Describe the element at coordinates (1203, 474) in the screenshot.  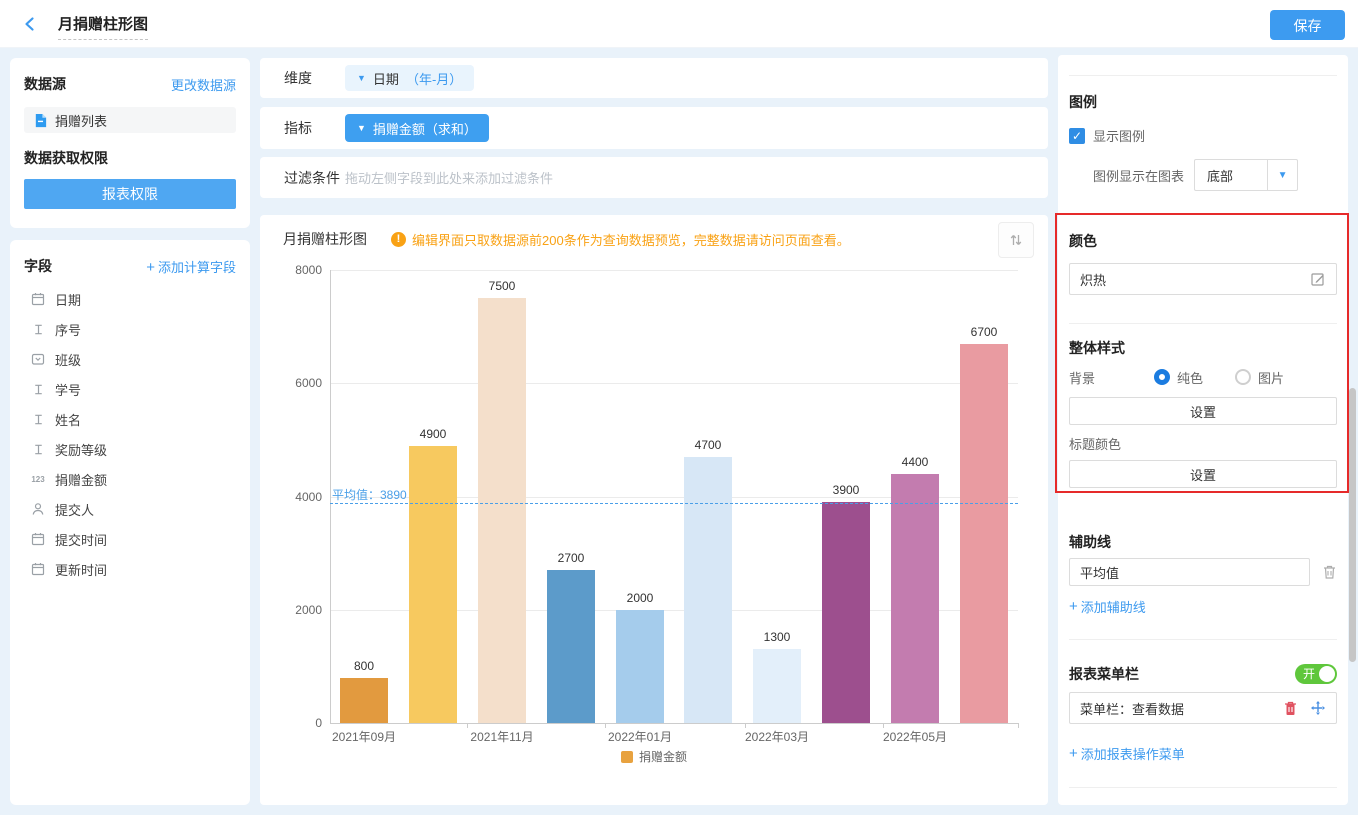
I see `title-color-settings-button: 设置` at that location.